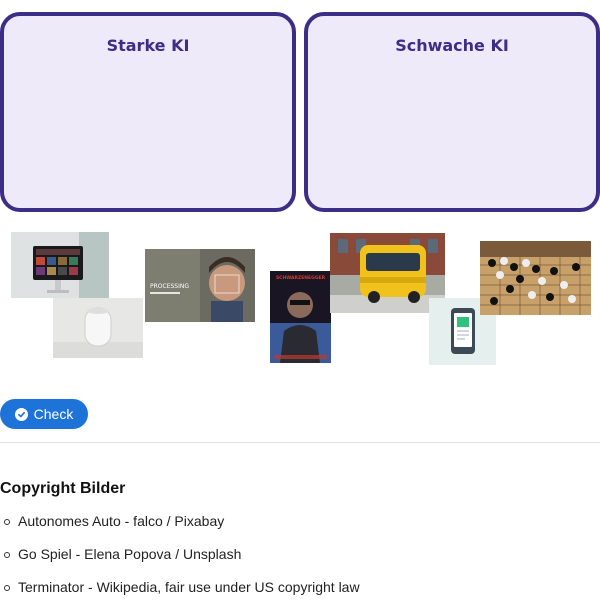 The image size is (600, 604). I want to click on poster-title-text: SCHWARZENEGGER, so click(301, 278).